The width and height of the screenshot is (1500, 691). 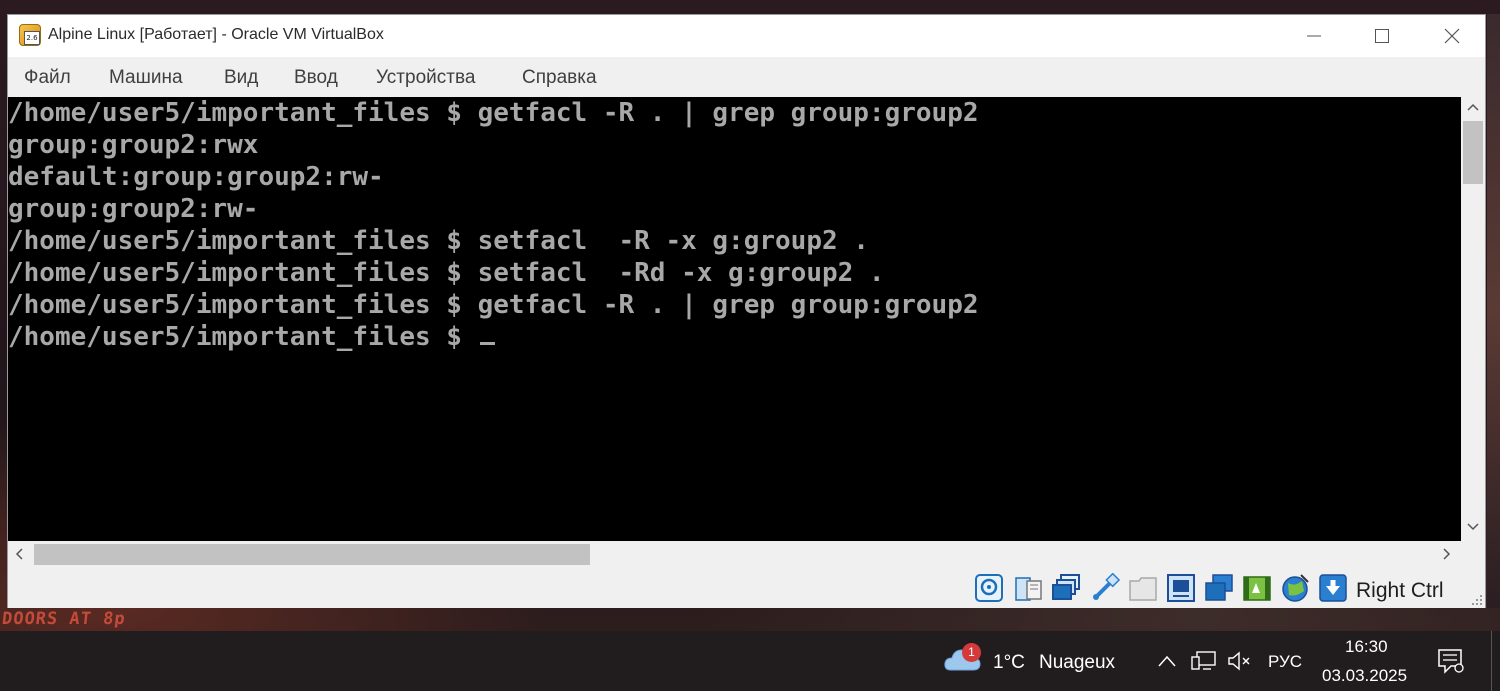 What do you see at coordinates (734, 554) in the screenshot?
I see `horizontal-scrollbar` at bounding box center [734, 554].